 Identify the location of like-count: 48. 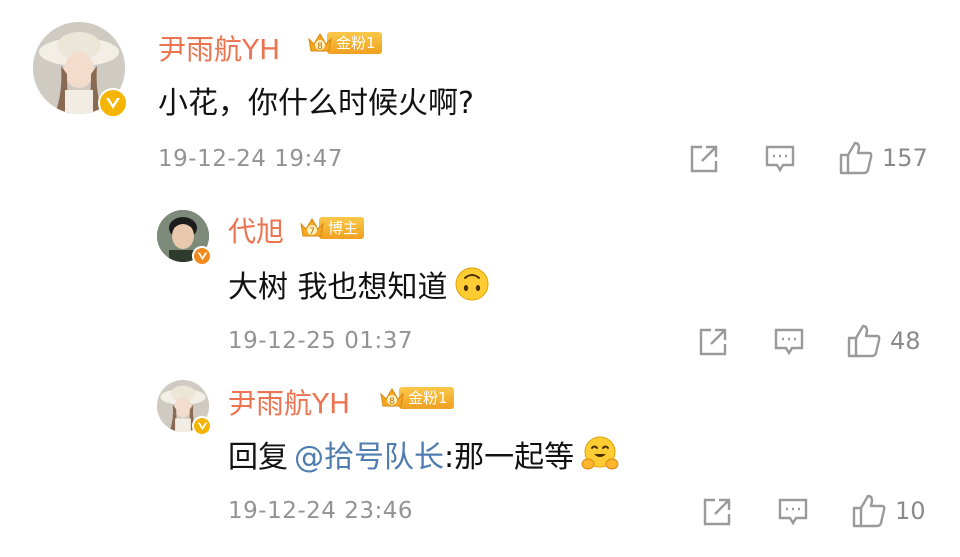
(905, 341).